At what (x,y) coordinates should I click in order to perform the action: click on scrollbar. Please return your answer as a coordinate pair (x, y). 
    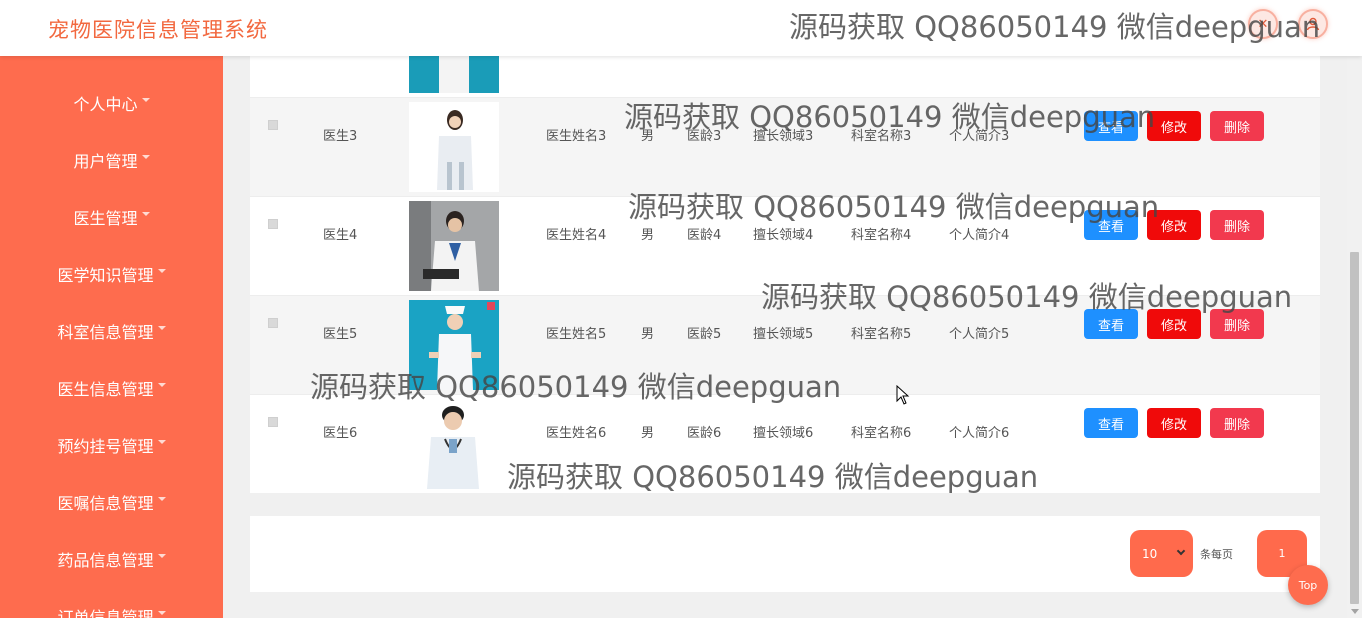
    Looking at the image, I should click on (1354, 309).